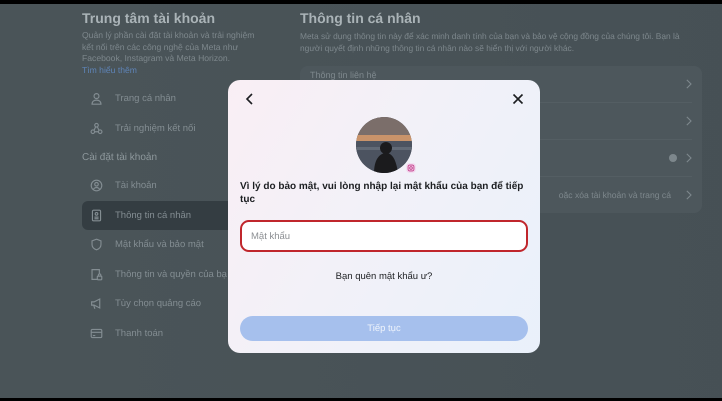  What do you see at coordinates (120, 157) in the screenshot?
I see `section-heading: Cài đặt tài khoản` at bounding box center [120, 157].